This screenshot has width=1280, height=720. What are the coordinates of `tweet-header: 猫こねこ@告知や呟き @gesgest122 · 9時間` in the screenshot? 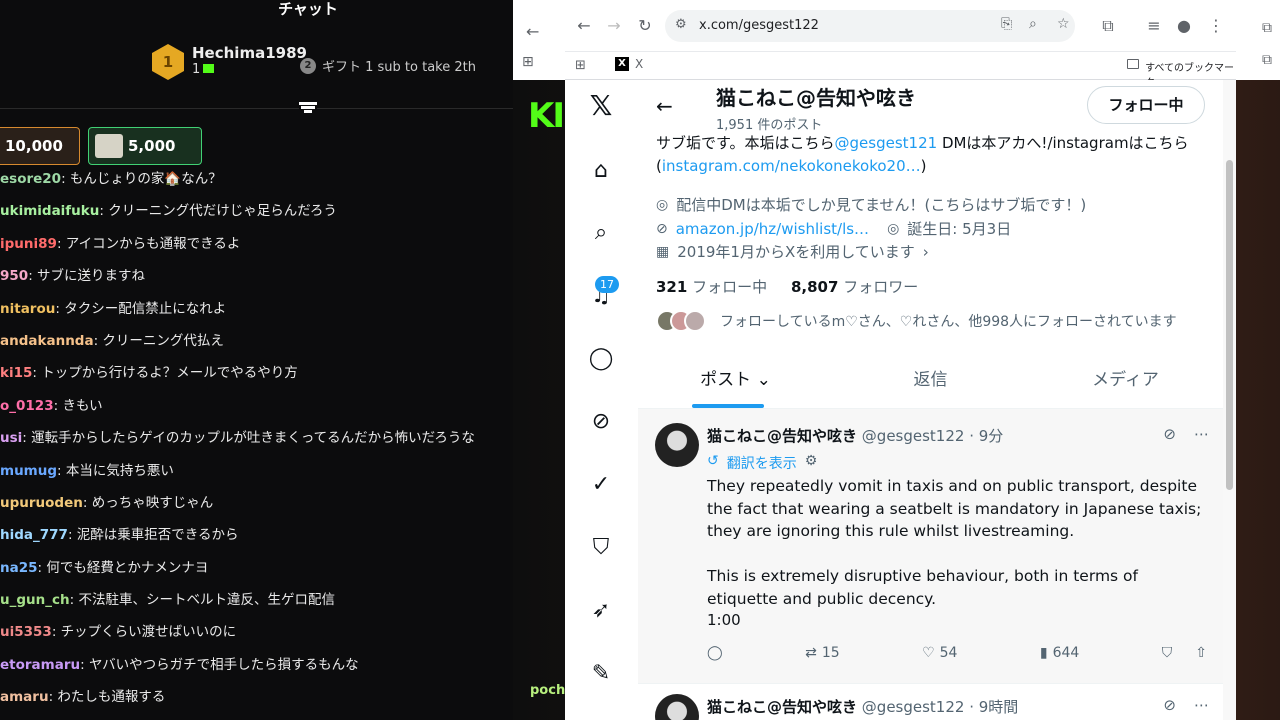 It's located at (863, 707).